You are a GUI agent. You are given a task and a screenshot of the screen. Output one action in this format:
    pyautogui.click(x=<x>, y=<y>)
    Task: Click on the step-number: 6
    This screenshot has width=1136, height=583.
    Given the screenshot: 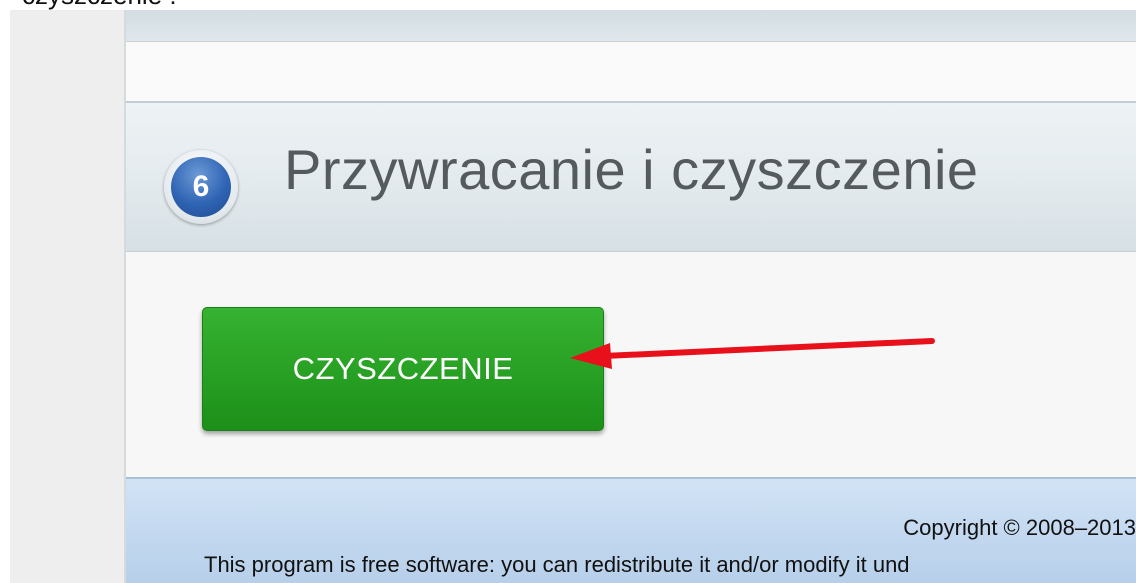 What is the action you would take?
    pyautogui.click(x=201, y=187)
    